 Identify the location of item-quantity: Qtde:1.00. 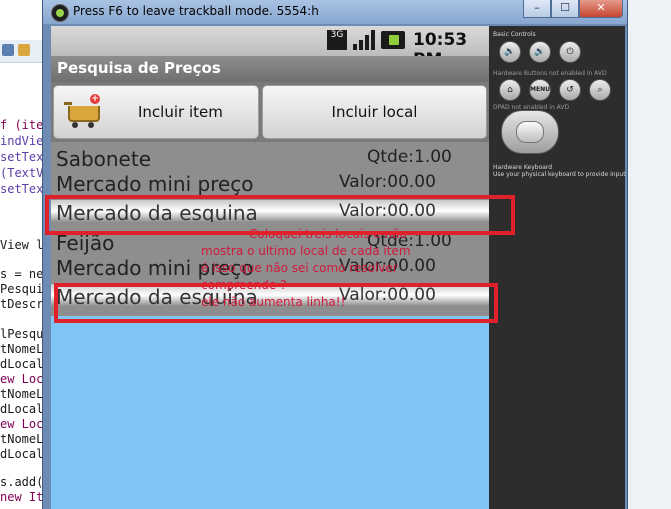
(409, 157).